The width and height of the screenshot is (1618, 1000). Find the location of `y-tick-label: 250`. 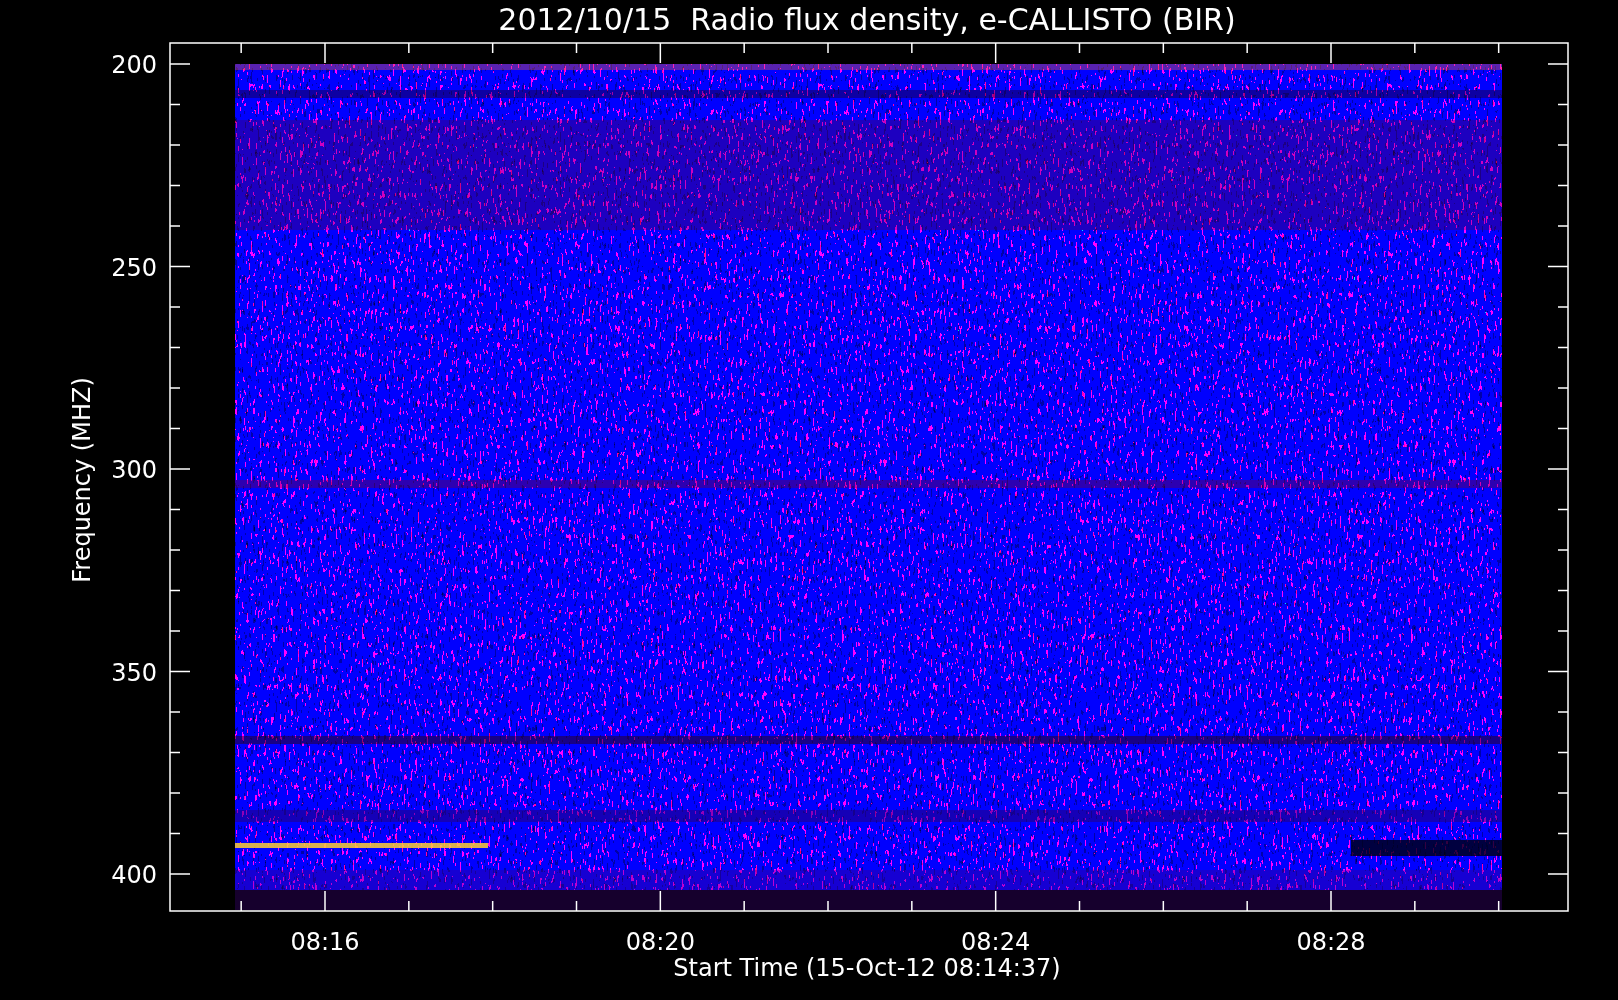

y-tick-label: 250 is located at coordinates (134, 267).